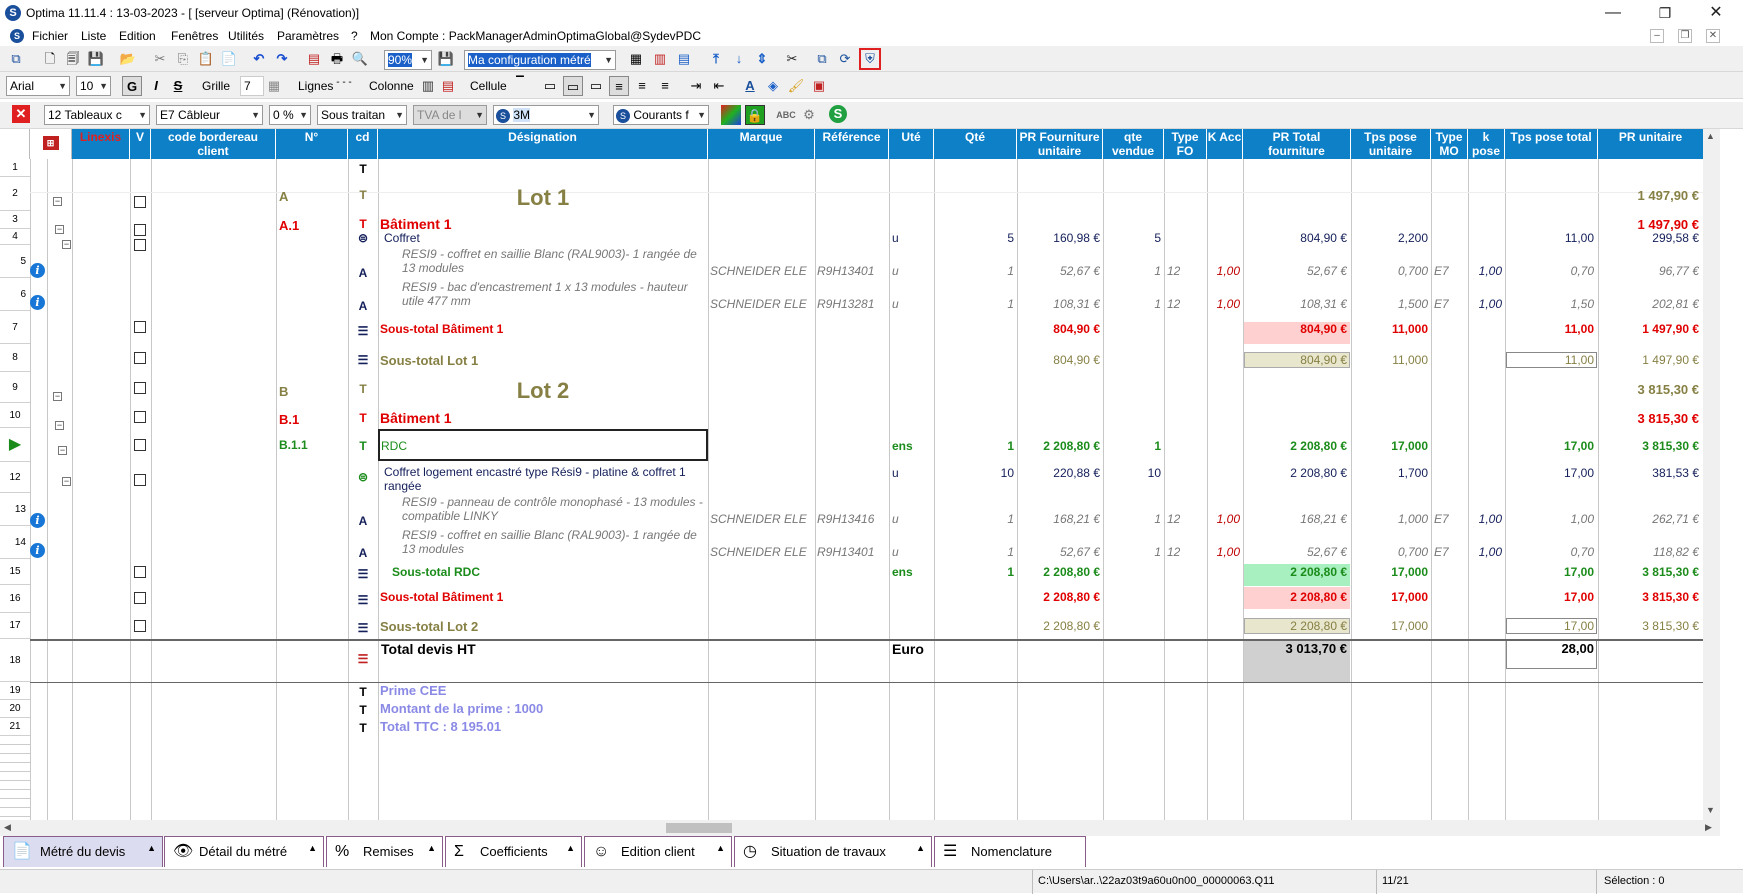 This screenshot has width=1743, height=894. What do you see at coordinates (363, 238) in the screenshot?
I see `ouvrage-icon: ⊜` at bounding box center [363, 238].